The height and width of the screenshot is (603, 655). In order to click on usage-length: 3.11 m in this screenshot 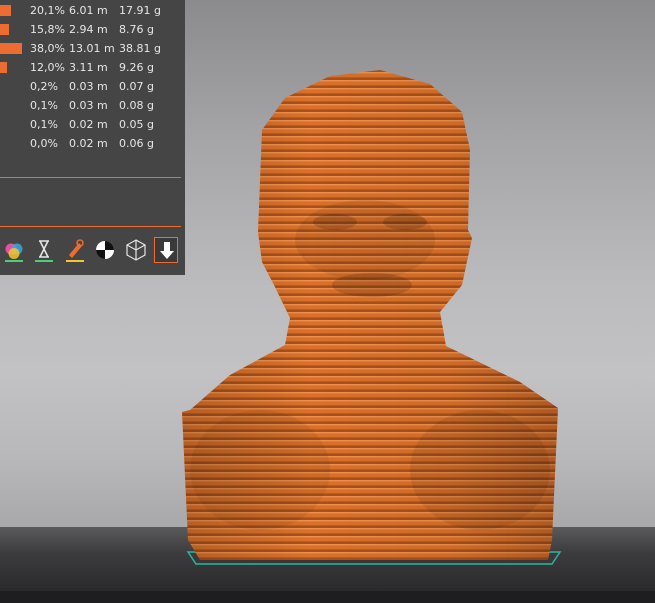, I will do `click(88, 67)`.